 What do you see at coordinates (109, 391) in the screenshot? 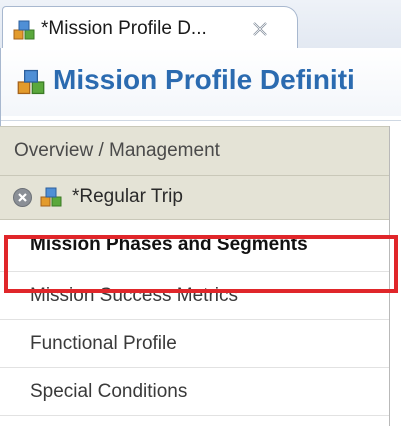
I see `nav-item-label: Special Conditions` at bounding box center [109, 391].